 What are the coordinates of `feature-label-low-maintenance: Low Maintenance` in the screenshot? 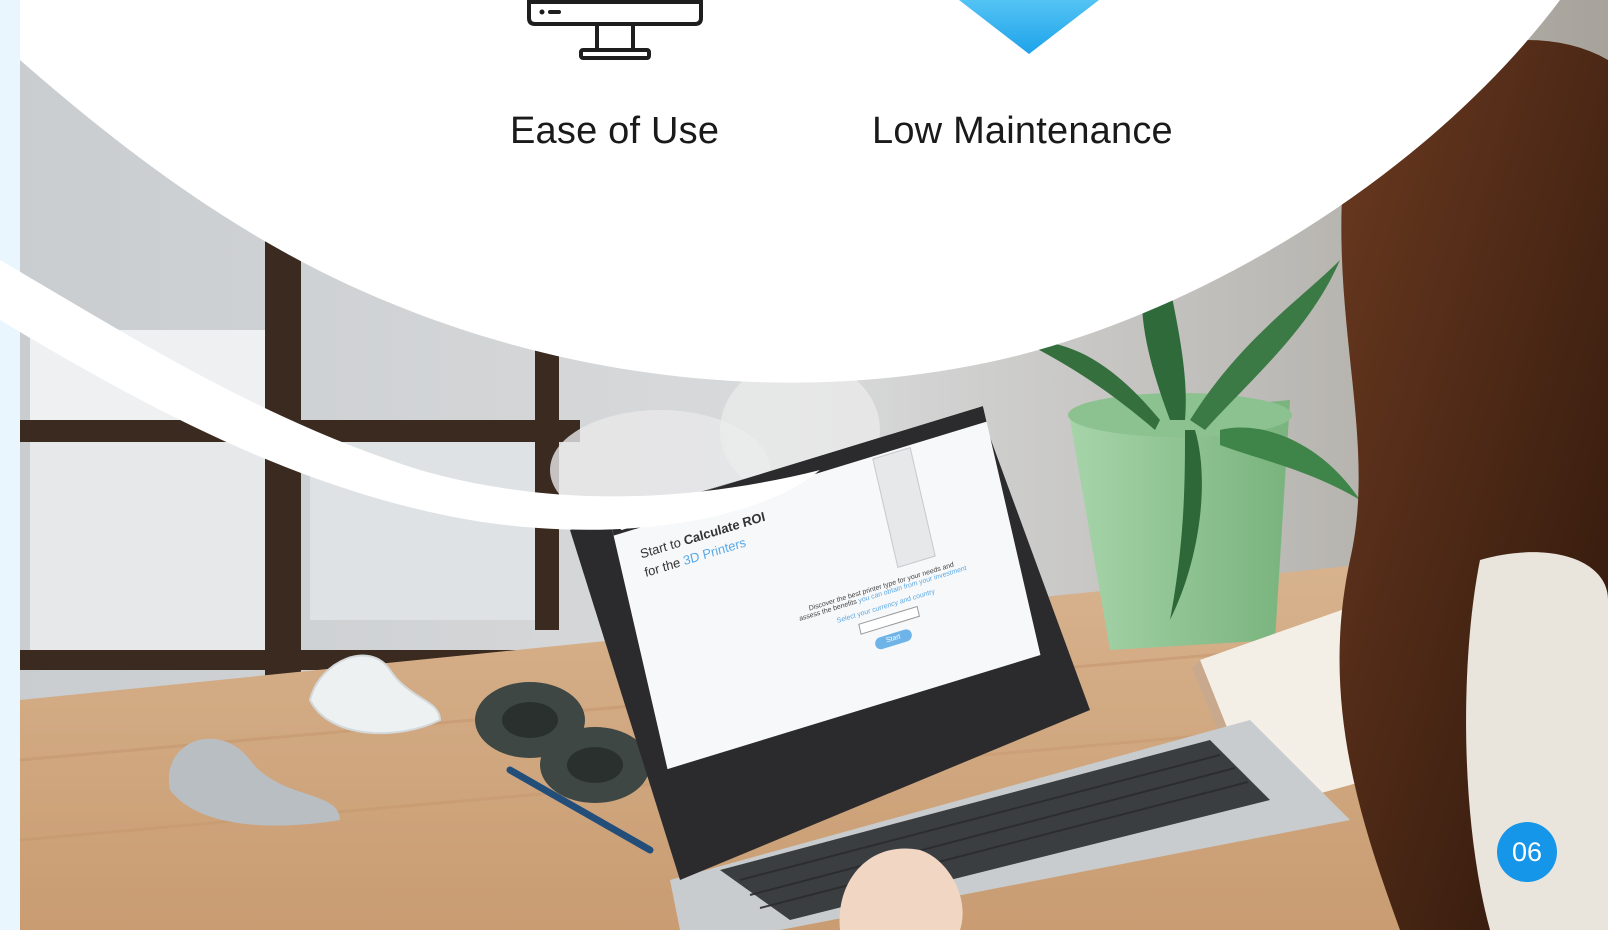 It's located at (1022, 131).